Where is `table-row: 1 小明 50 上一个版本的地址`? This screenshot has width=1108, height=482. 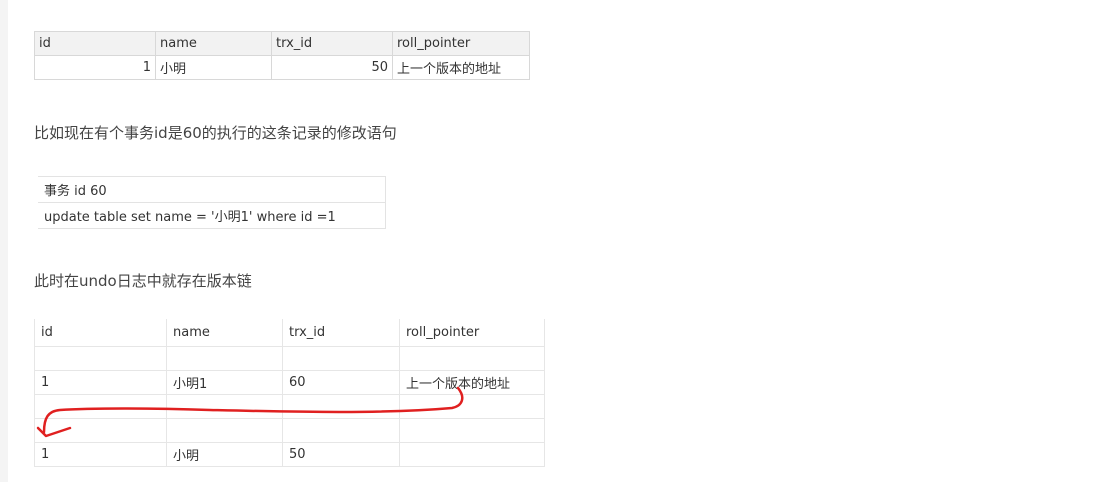
table-row: 1 小明 50 上一个版本的地址 is located at coordinates (282, 67).